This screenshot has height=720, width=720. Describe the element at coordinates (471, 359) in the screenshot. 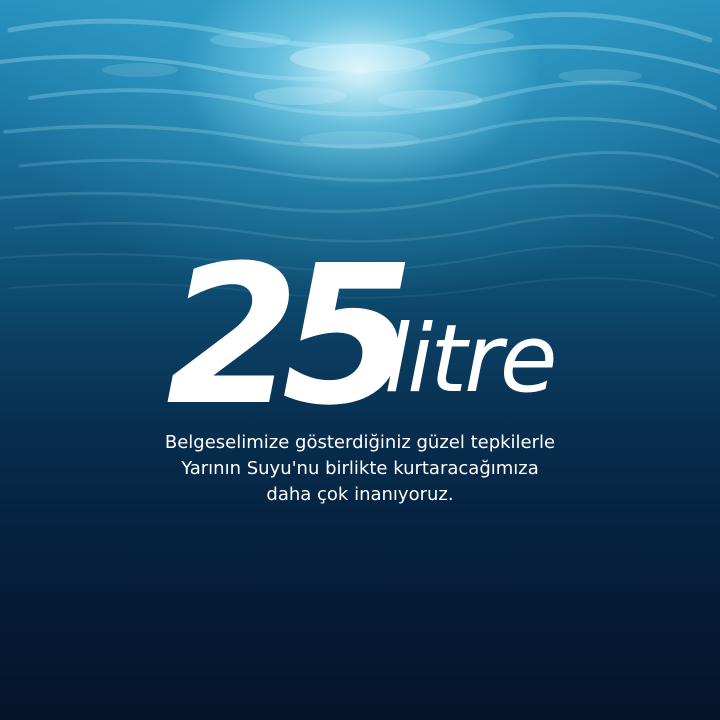

I see `unit-label: litre` at that location.